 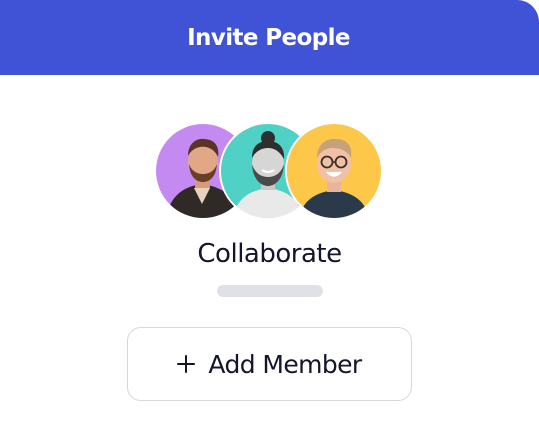 I want to click on plus-icon, so click(x=186, y=364).